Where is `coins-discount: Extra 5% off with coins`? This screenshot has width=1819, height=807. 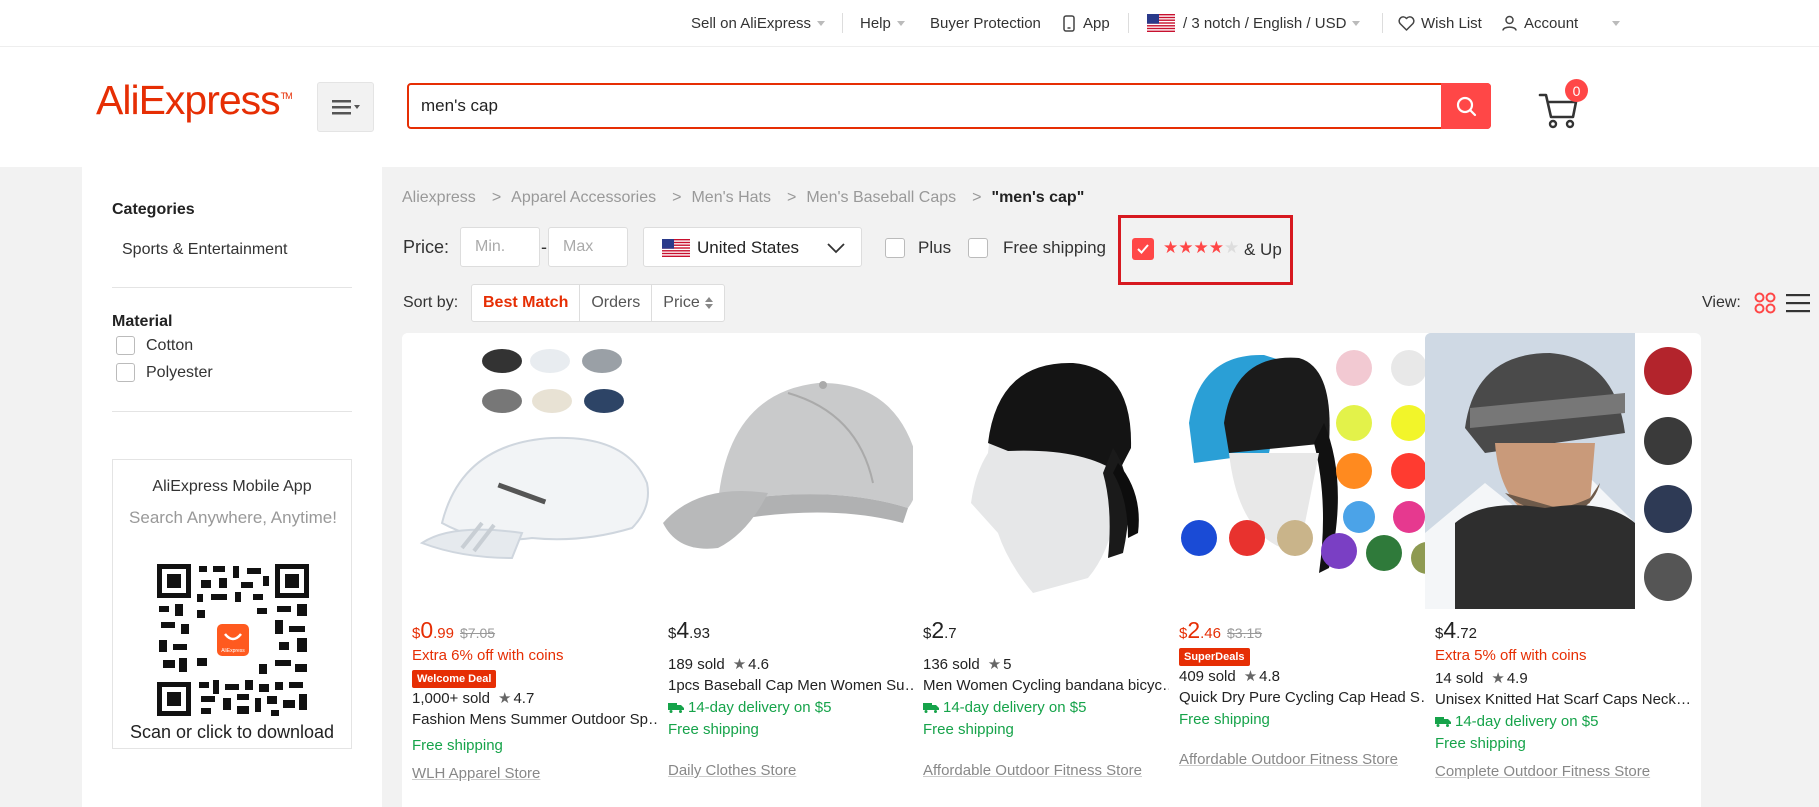
coins-discount: Extra 5% off with coins is located at coordinates (1511, 655).